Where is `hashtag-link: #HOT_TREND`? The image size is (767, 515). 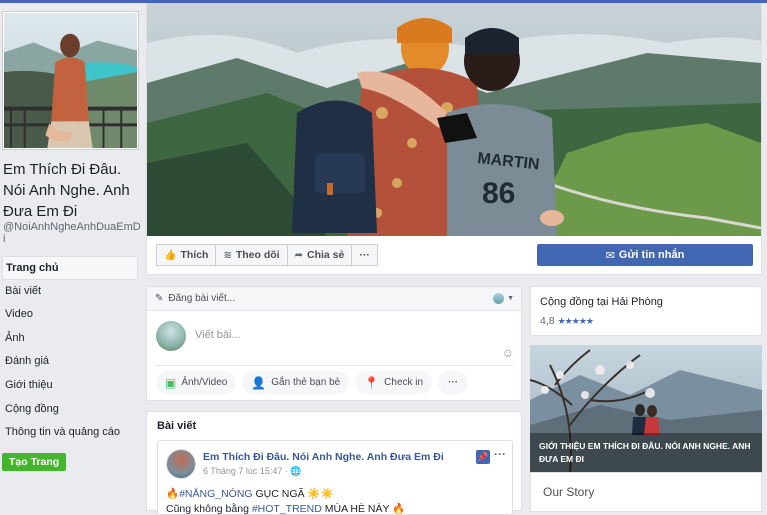 hashtag-link: #HOT_TREND is located at coordinates (287, 509).